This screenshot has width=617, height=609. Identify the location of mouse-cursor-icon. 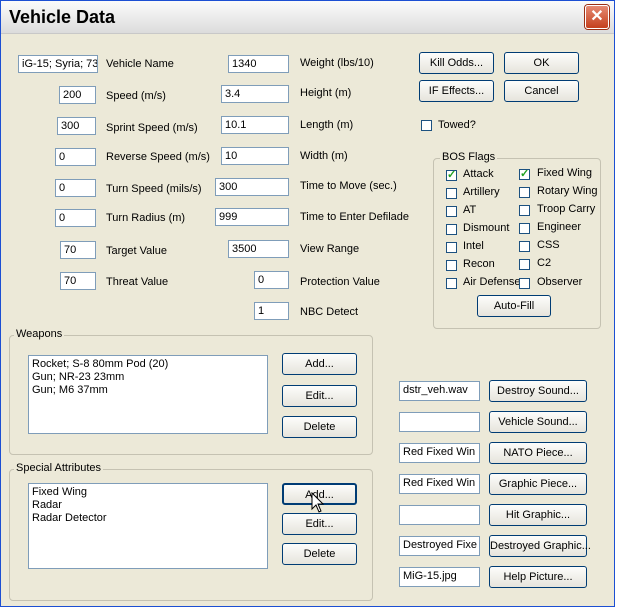
(318, 502).